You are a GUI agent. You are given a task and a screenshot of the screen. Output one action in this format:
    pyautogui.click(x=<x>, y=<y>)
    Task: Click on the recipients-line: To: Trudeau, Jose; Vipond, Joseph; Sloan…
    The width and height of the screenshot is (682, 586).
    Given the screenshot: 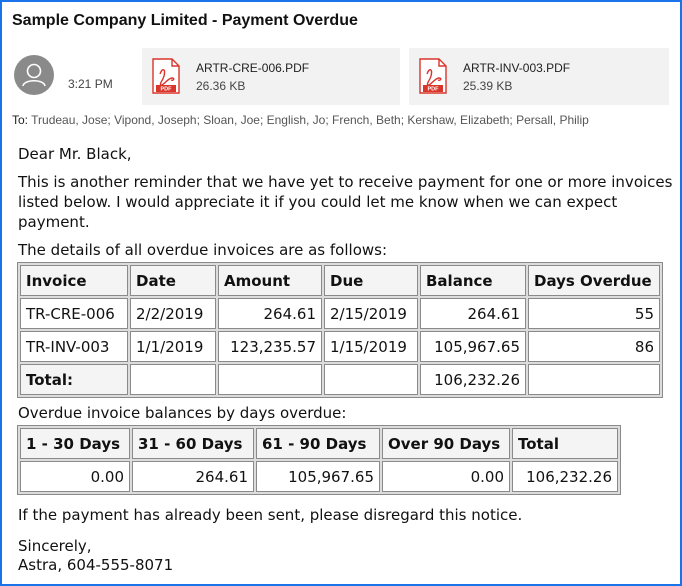 What is the action you would take?
    pyautogui.click(x=300, y=120)
    